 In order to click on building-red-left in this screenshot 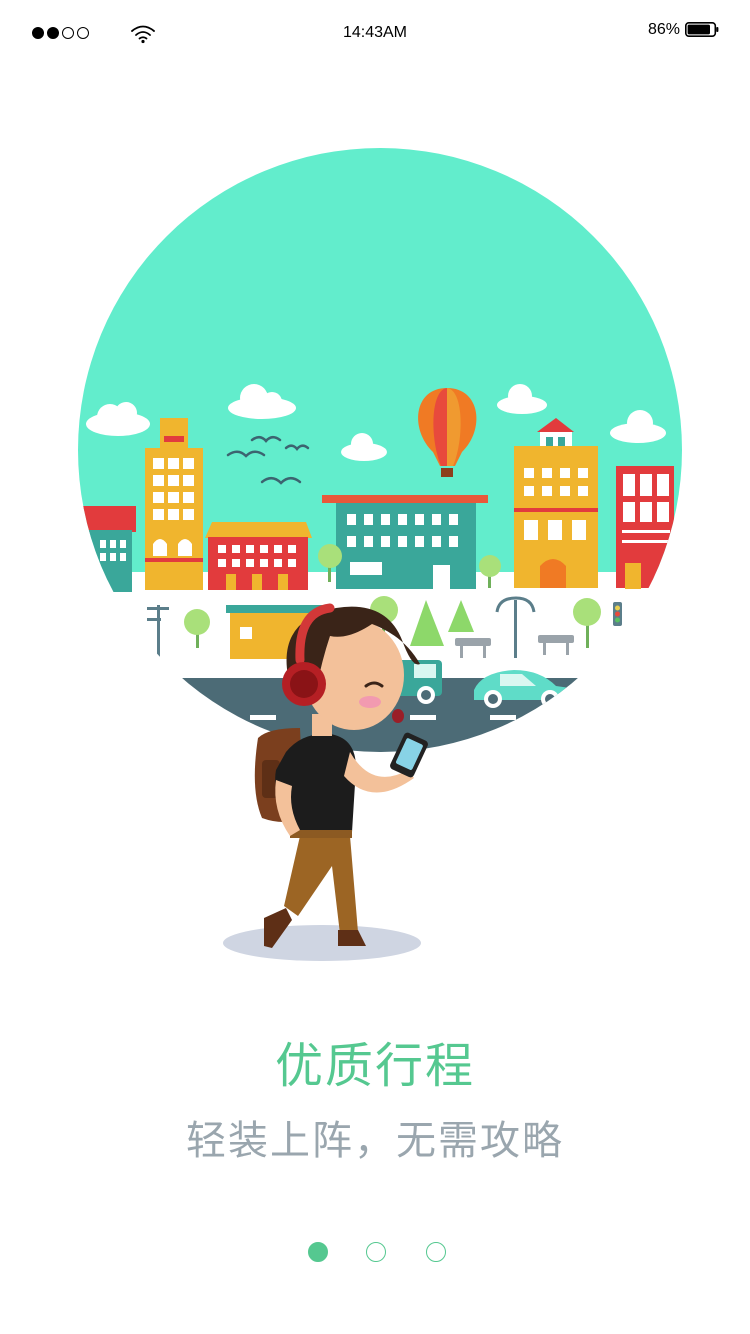, I will do `click(108, 549)`.